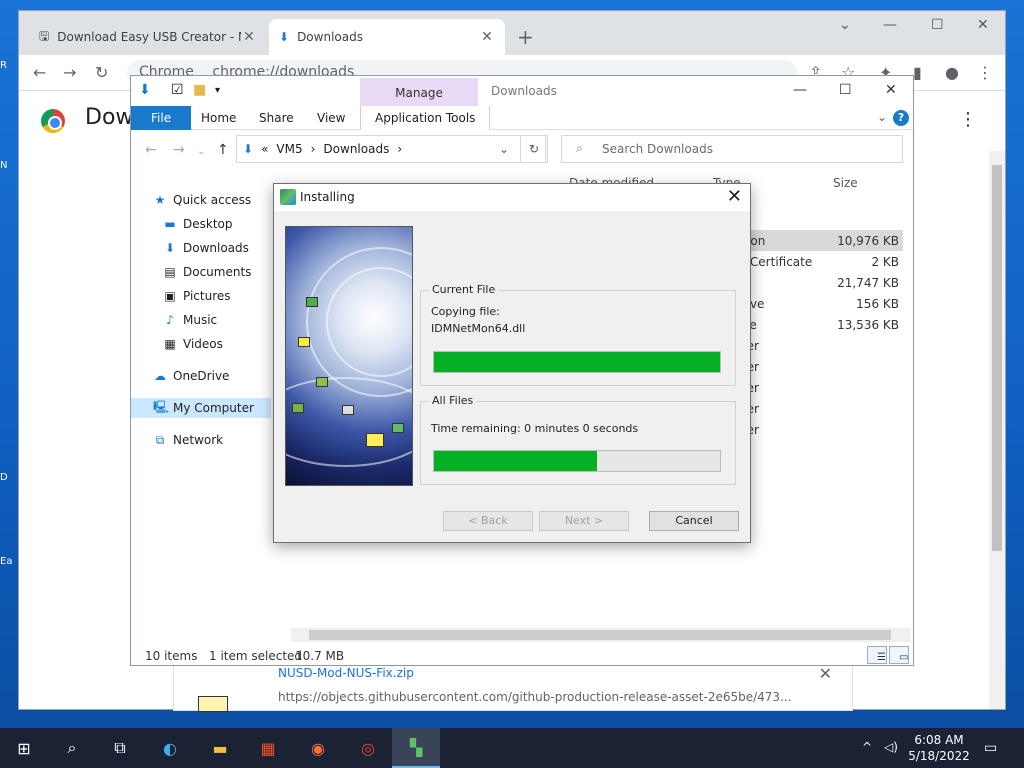 The image size is (1024, 768). I want to click on nav-quick-access: ★ Quick access, so click(202, 200).